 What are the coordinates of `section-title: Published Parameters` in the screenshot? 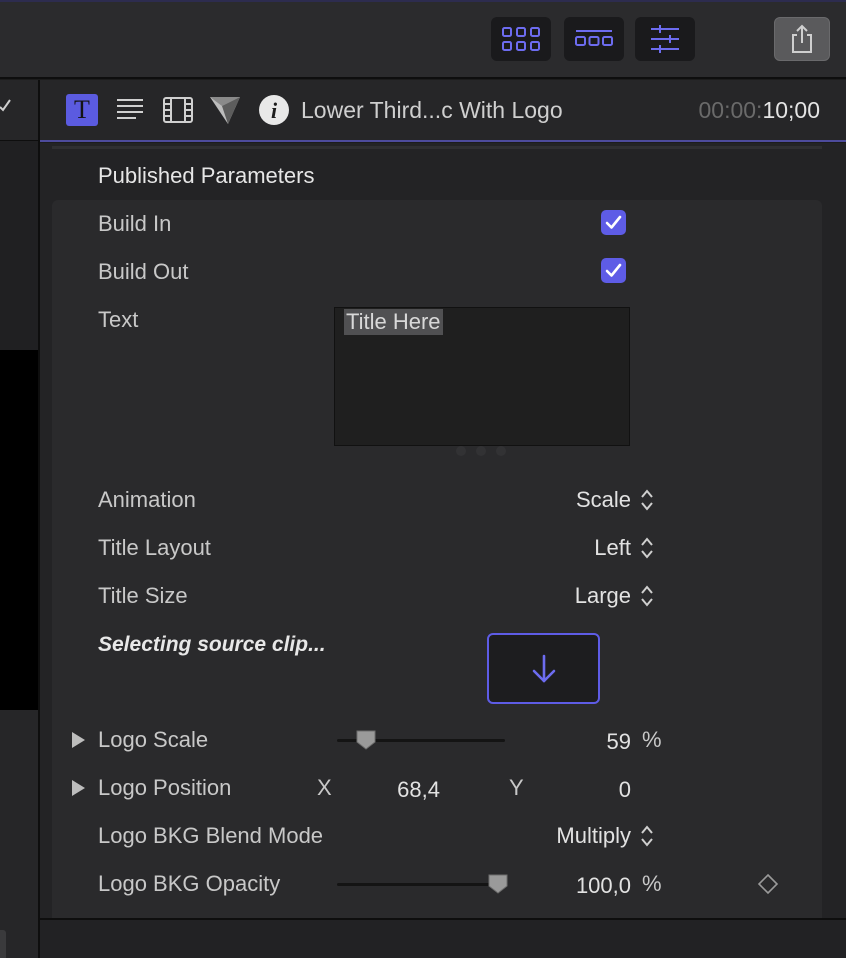 It's located at (206, 176).